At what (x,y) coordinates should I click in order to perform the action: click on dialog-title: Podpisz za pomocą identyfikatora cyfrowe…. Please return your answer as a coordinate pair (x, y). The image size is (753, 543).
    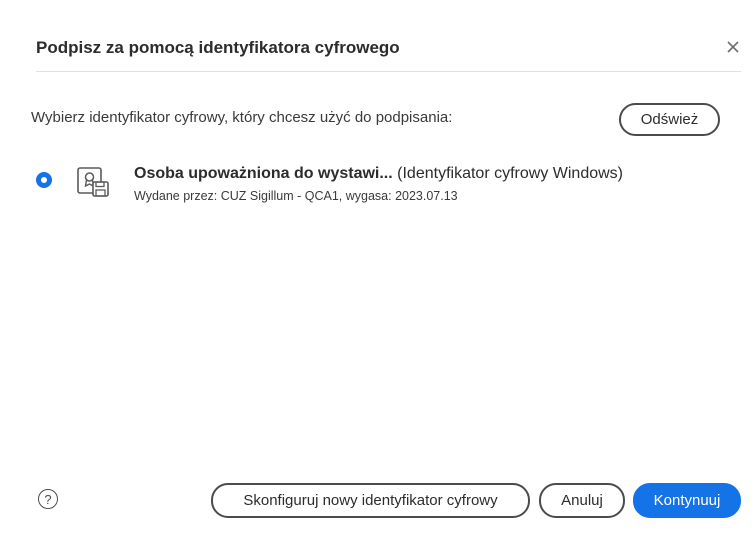
    Looking at the image, I should click on (218, 47).